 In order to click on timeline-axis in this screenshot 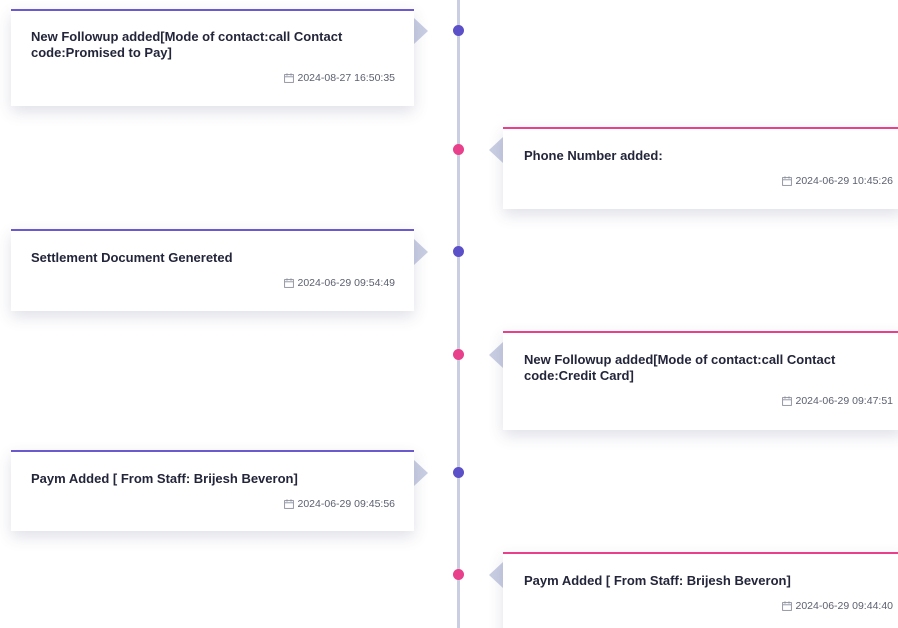, I will do `click(458, 314)`.